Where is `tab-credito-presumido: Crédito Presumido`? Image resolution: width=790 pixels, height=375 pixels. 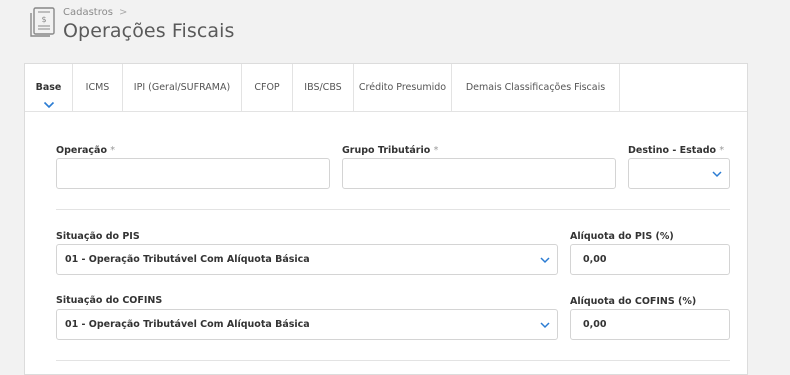 tab-credito-presumido: Crédito Presumido is located at coordinates (403, 87).